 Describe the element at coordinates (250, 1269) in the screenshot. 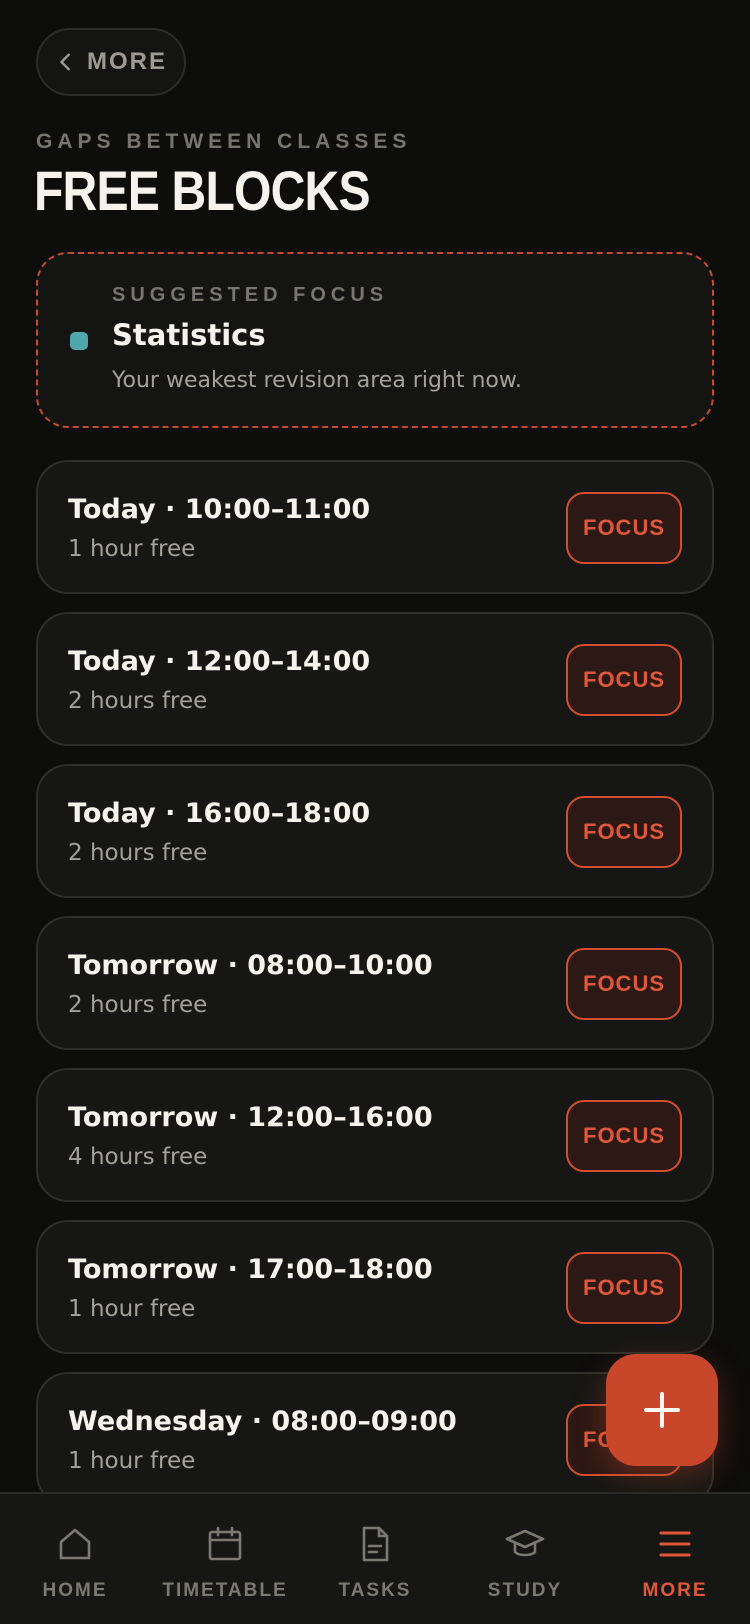

I see `block-time: Tomorrow · 17:00–18:00` at that location.